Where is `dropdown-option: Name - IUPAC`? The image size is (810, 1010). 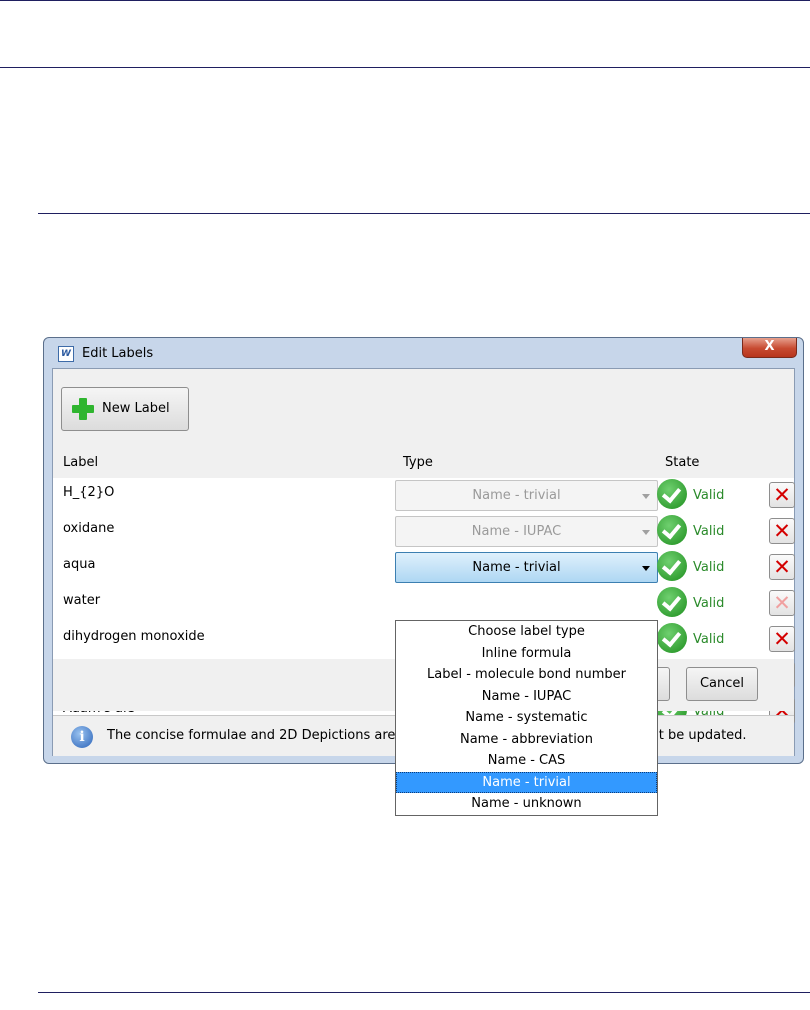
dropdown-option: Name - IUPAC is located at coordinates (526, 697).